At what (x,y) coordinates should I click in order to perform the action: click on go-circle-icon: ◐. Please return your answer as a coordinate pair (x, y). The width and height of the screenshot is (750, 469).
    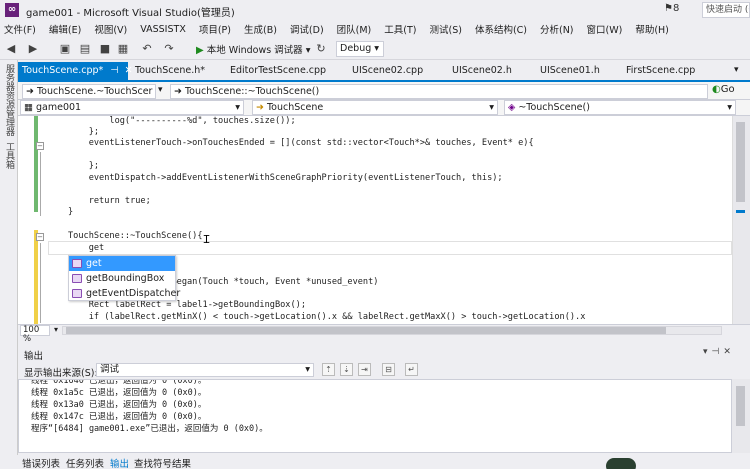
    Looking at the image, I should click on (716, 89).